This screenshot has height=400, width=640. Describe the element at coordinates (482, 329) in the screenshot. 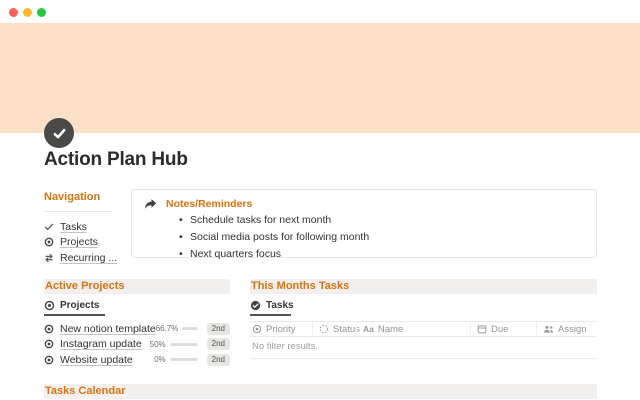

I see `calendar-icon` at that location.